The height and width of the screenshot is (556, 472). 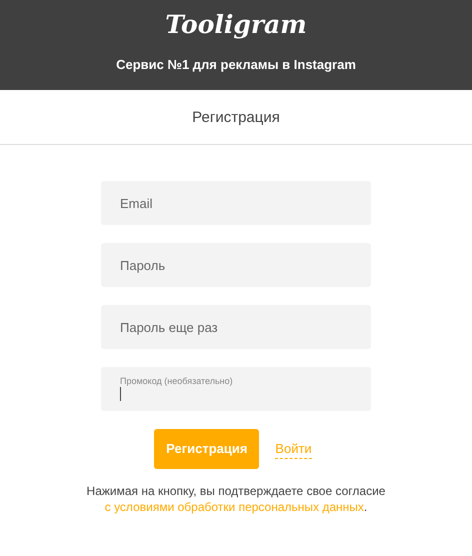 What do you see at coordinates (236, 389) in the screenshot?
I see `input-field: Промокод (необязательно)` at bounding box center [236, 389].